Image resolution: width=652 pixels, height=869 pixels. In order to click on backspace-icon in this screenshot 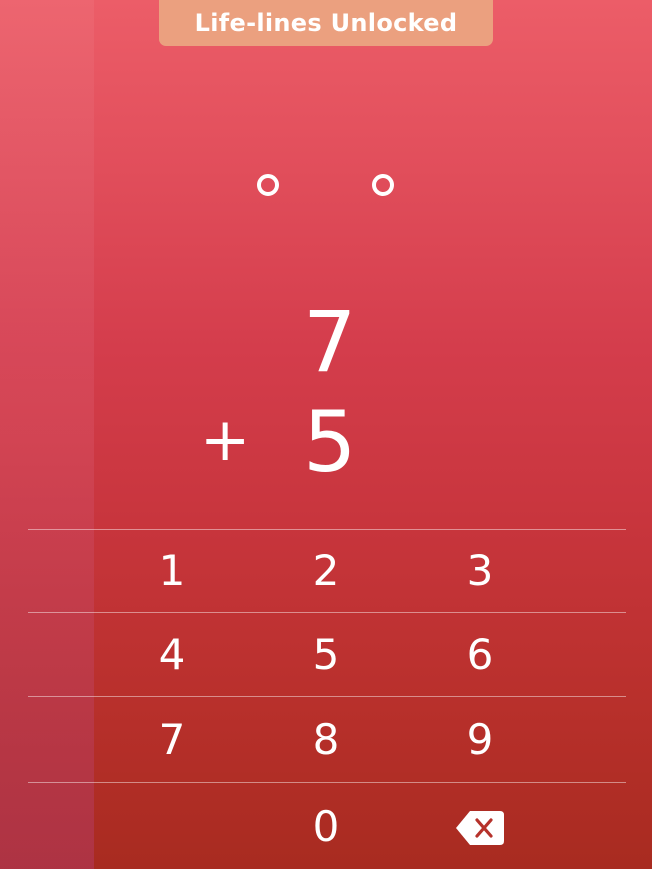, I will do `click(480, 828)`.